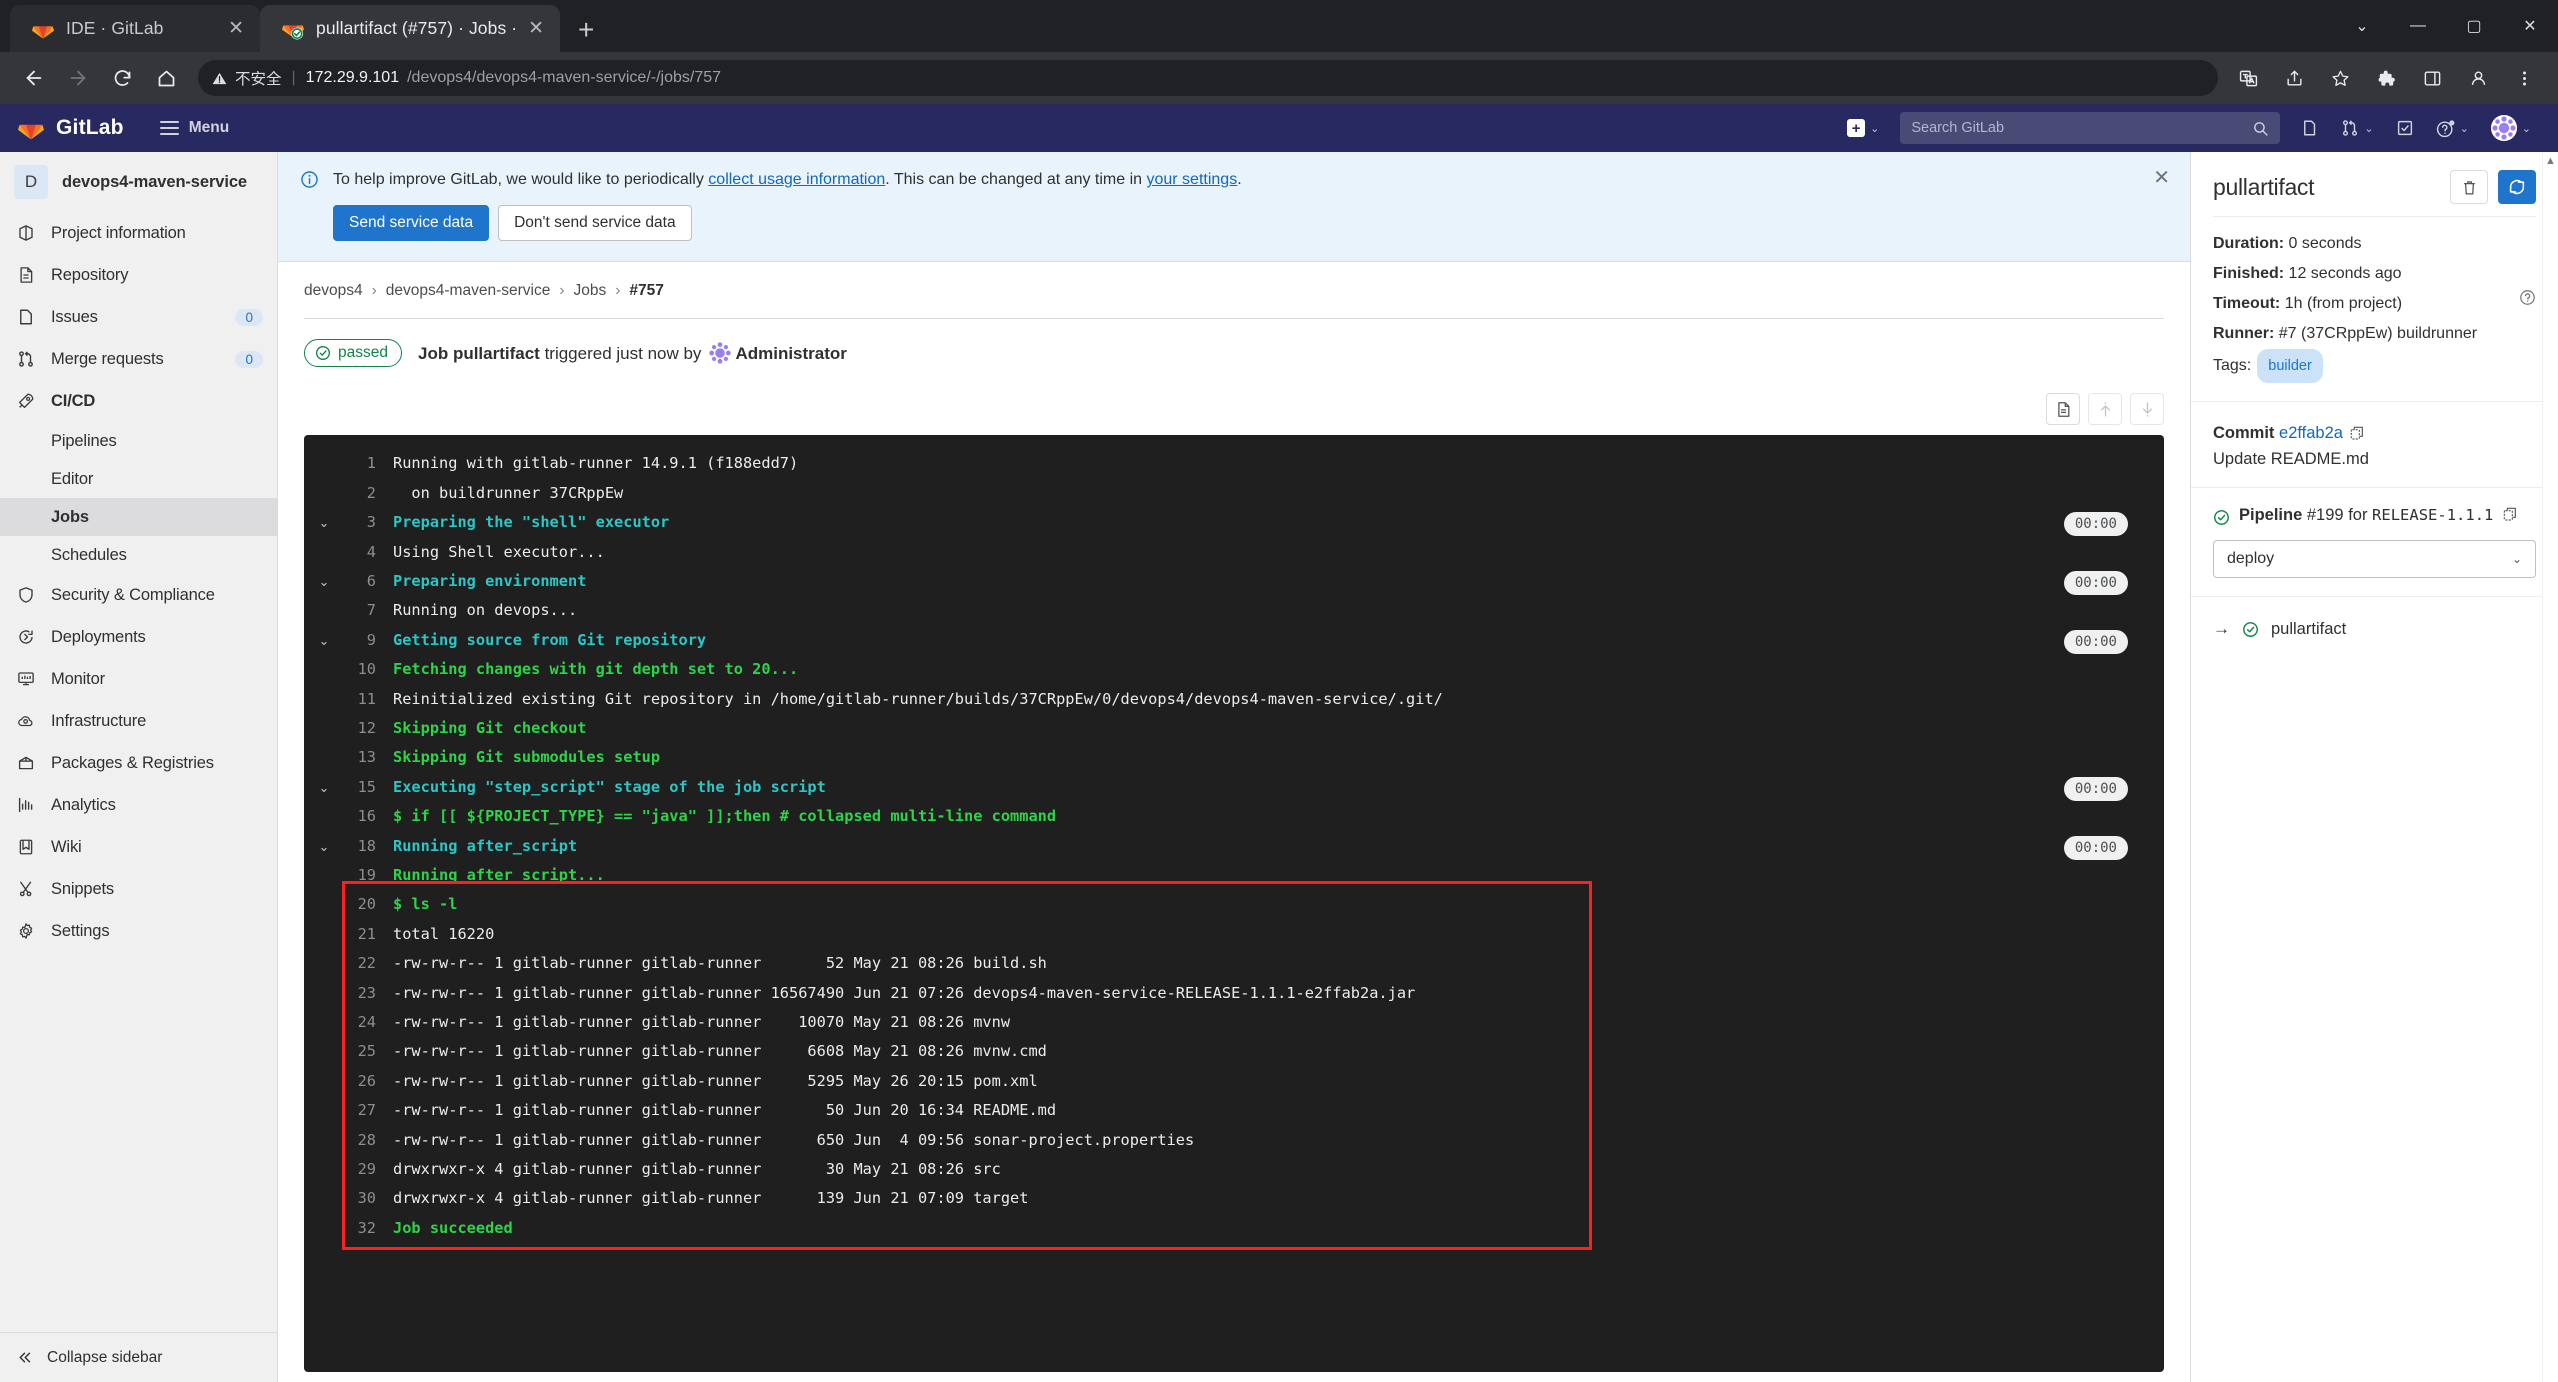  I want to click on create-new-dropdown: + ⌄, so click(1863, 128).